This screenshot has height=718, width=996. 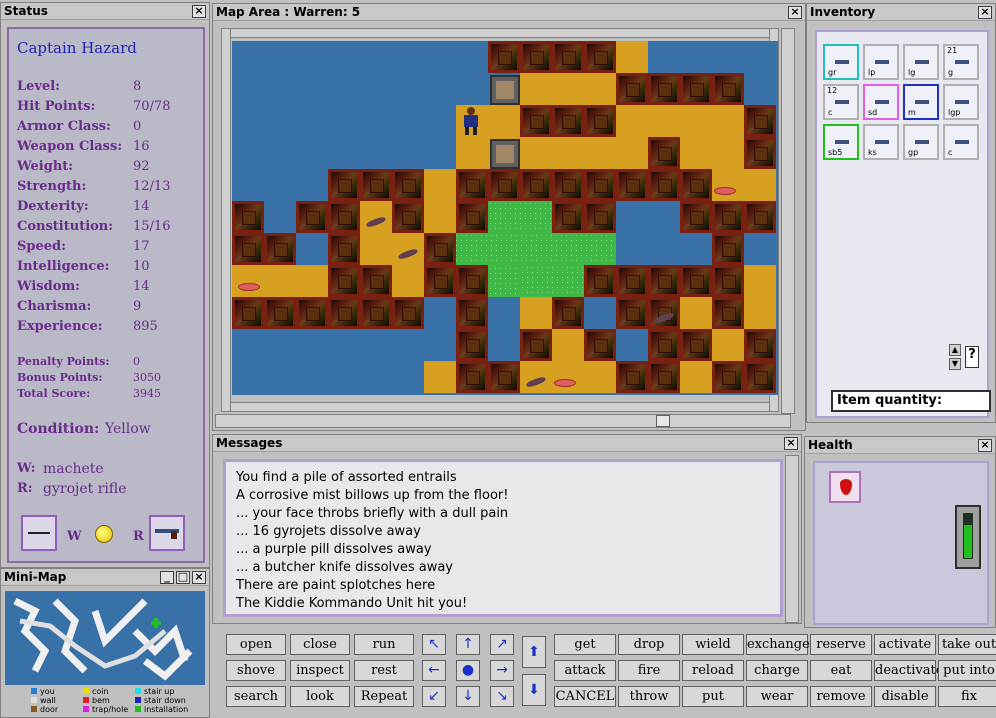 I want to click on stair-up-button: ⬆, so click(x=534, y=652).